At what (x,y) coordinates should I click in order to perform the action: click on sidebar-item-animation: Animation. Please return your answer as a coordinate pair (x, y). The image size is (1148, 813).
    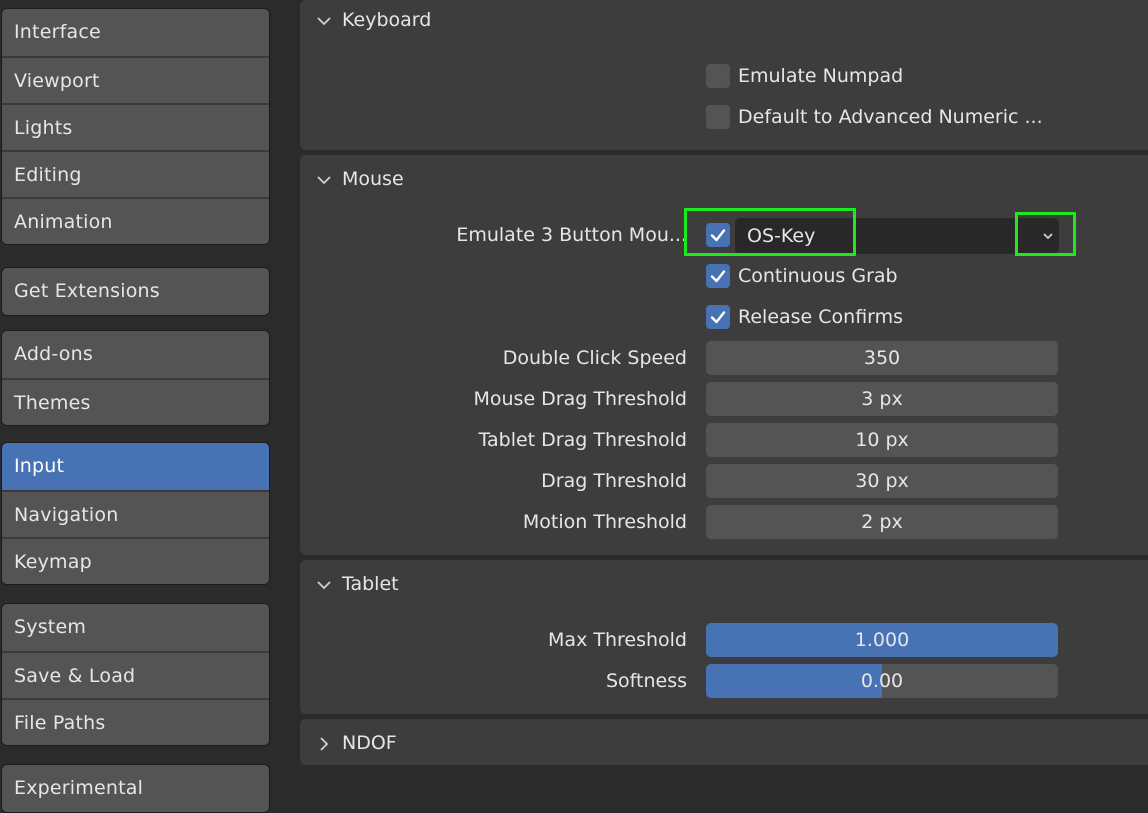
    Looking at the image, I should click on (135, 220).